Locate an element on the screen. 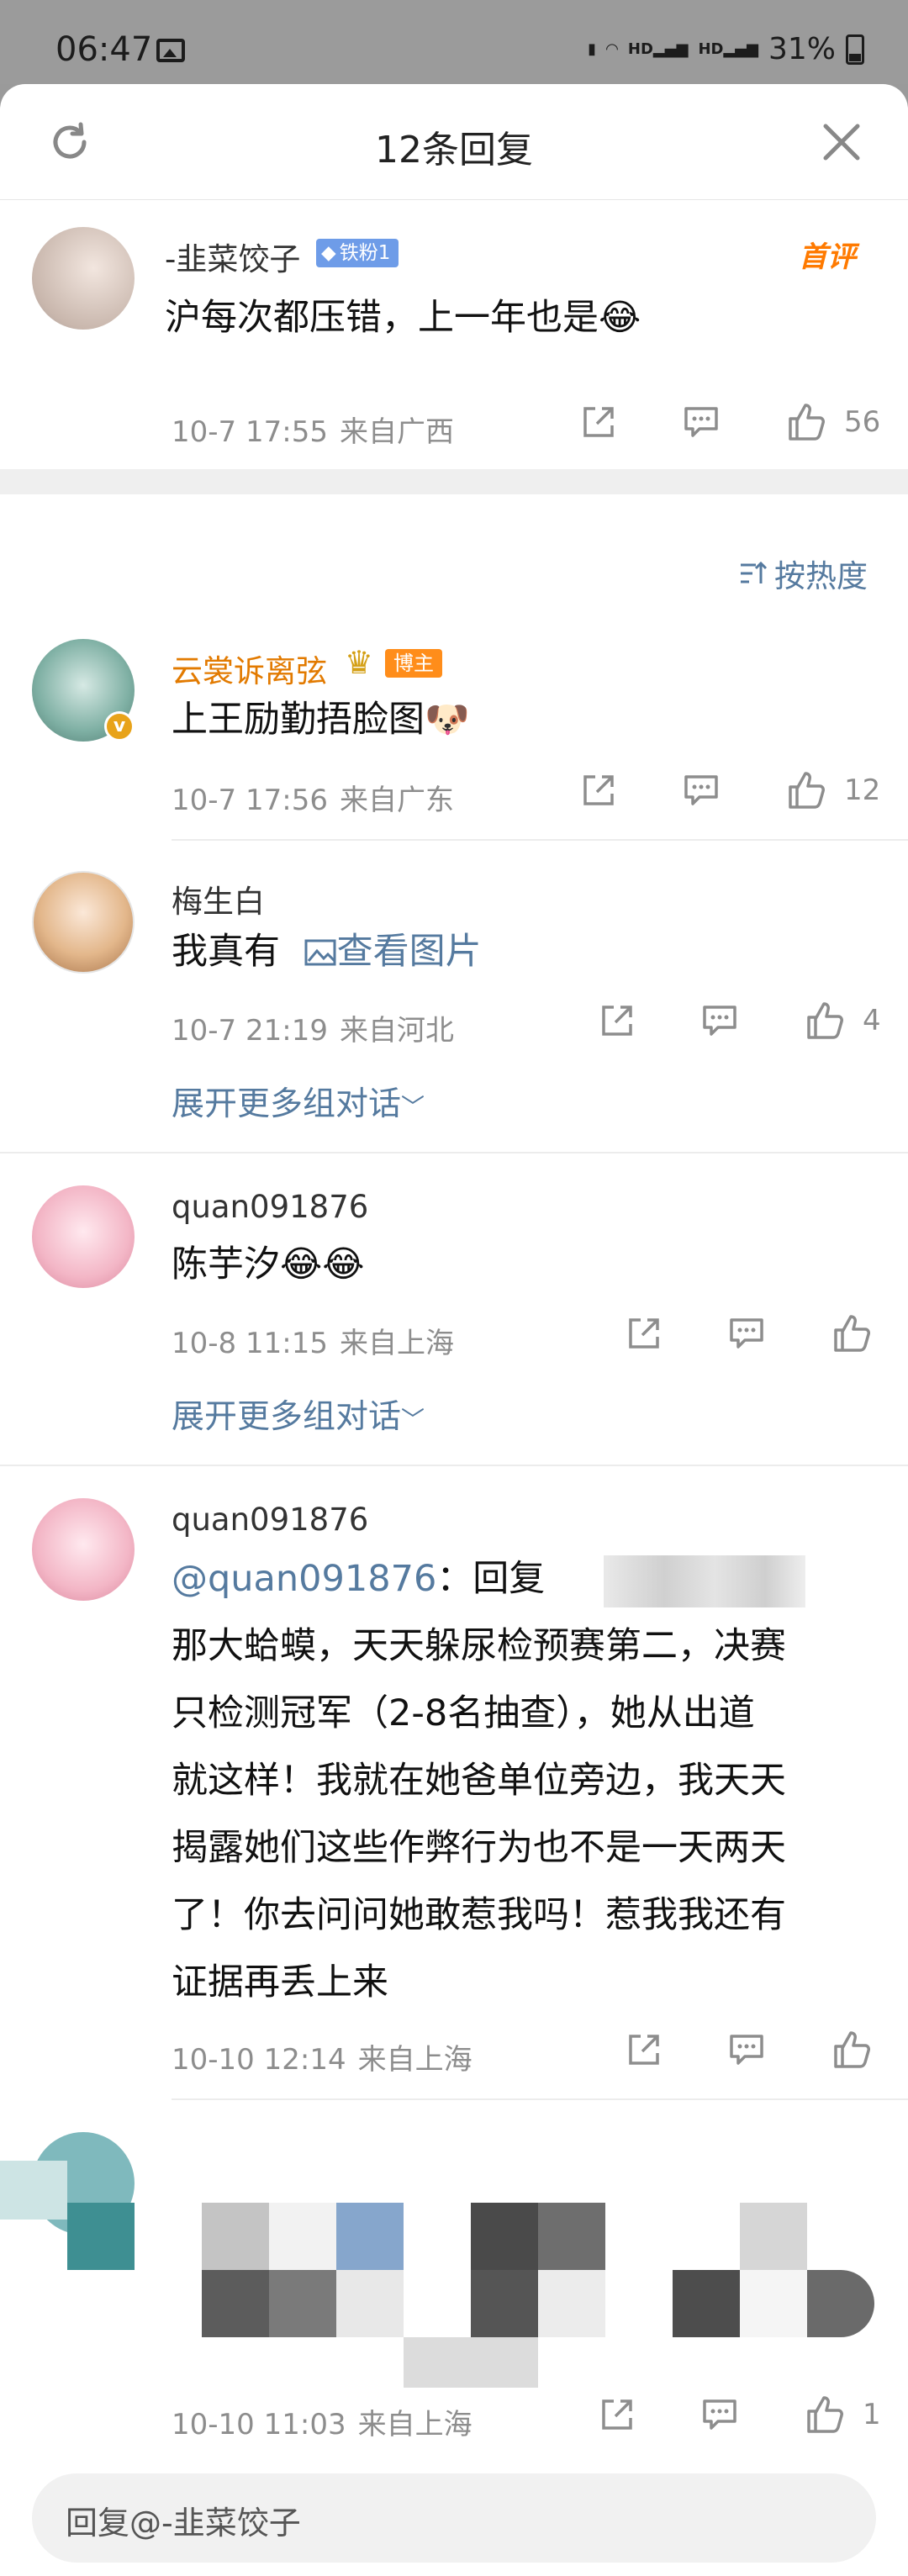  username: 云裳诉离弦 is located at coordinates (249, 668).